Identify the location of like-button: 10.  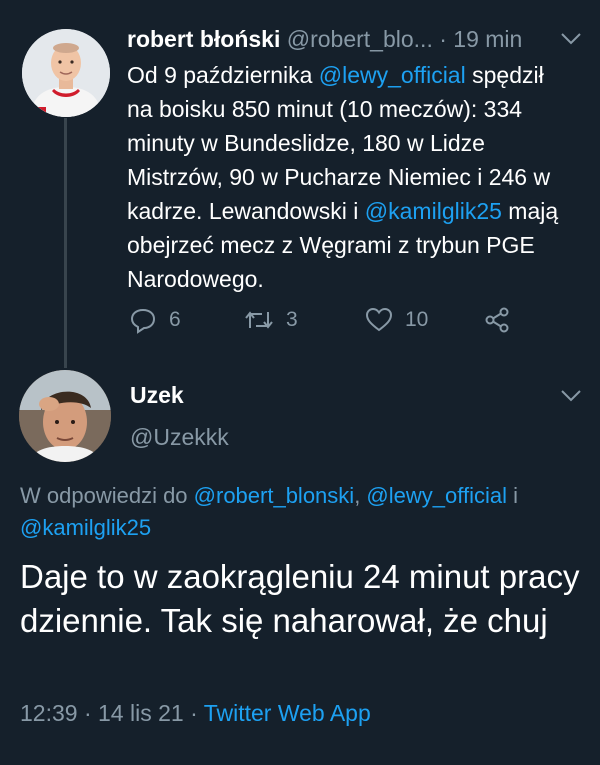
(396, 320).